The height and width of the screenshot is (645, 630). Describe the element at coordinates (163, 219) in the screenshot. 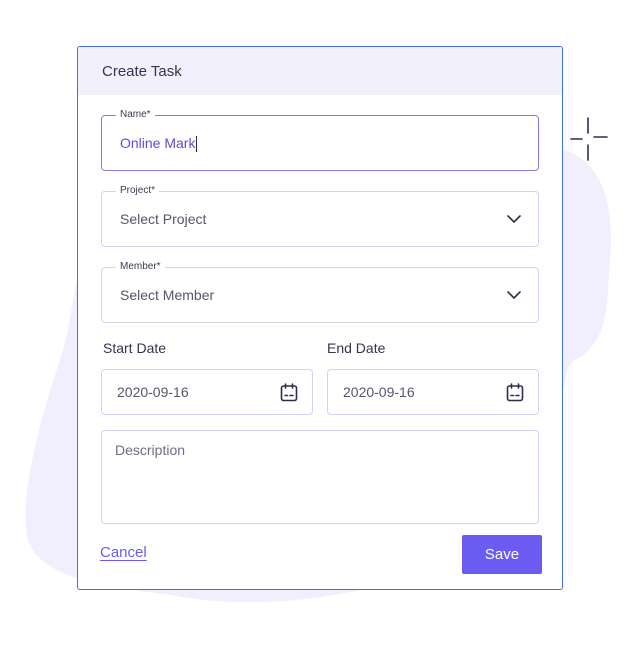

I see `project-placeholder: Select Project` at that location.